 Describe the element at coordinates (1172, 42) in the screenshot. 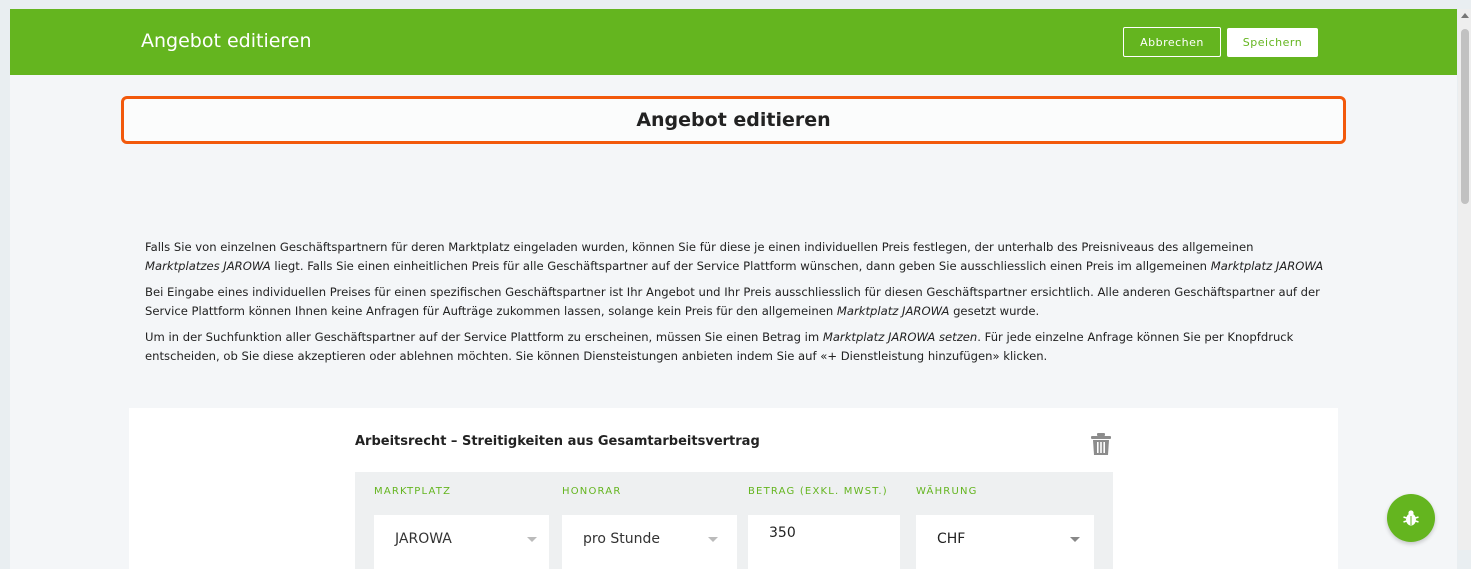

I see `cancel-button: Abbrechen` at that location.